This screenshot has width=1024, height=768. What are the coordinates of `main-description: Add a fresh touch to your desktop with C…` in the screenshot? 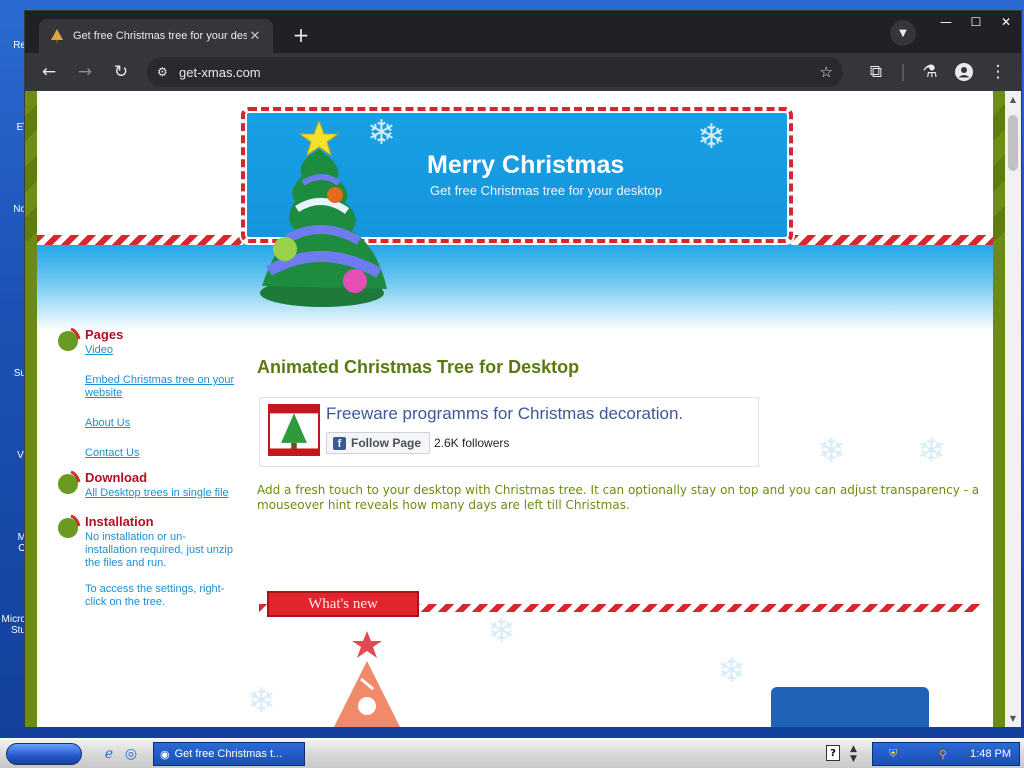 It's located at (618, 497).